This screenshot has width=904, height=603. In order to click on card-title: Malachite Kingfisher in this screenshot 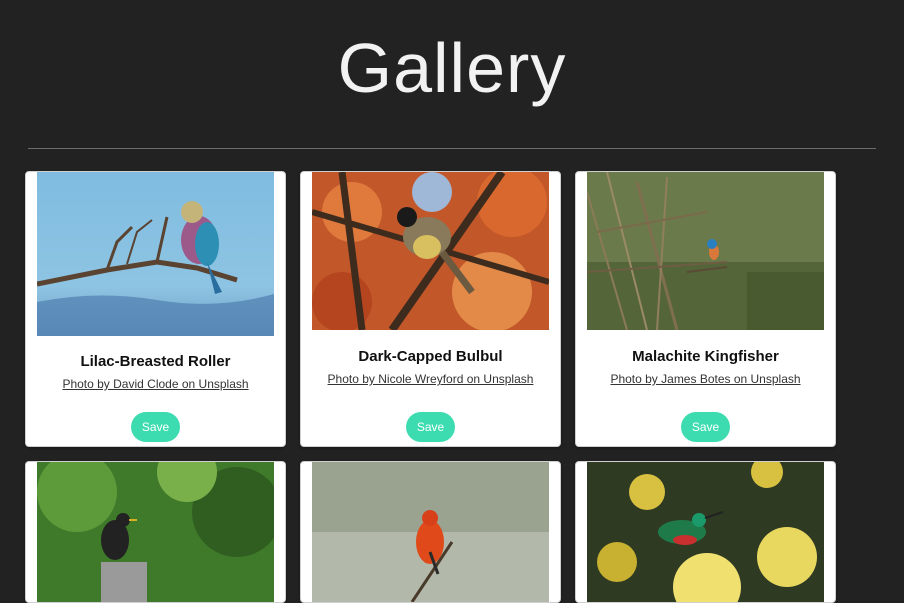, I will do `click(705, 356)`.